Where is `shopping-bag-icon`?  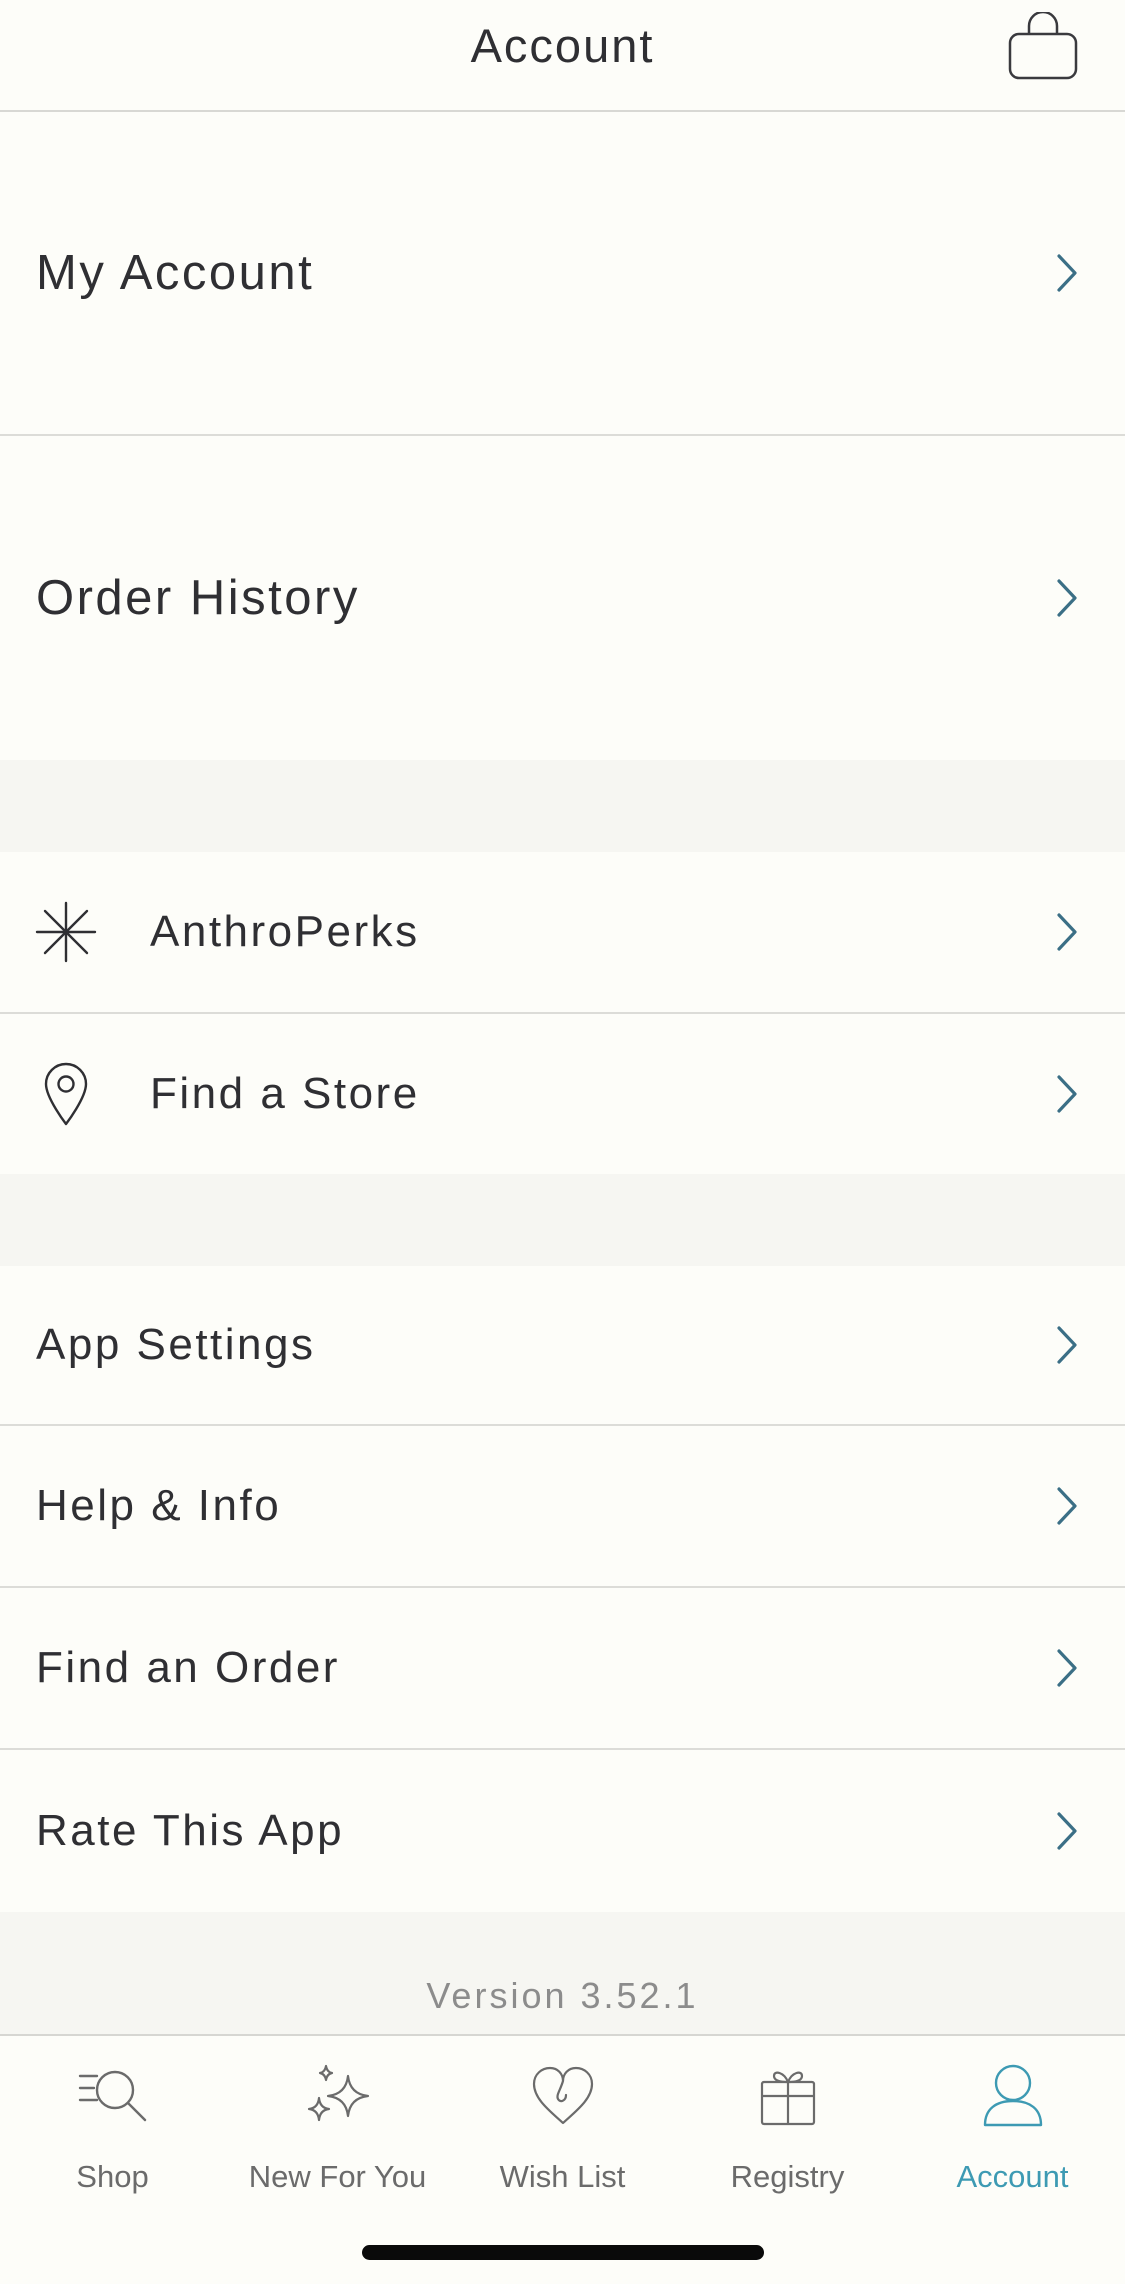 shopping-bag-icon is located at coordinates (1043, 48).